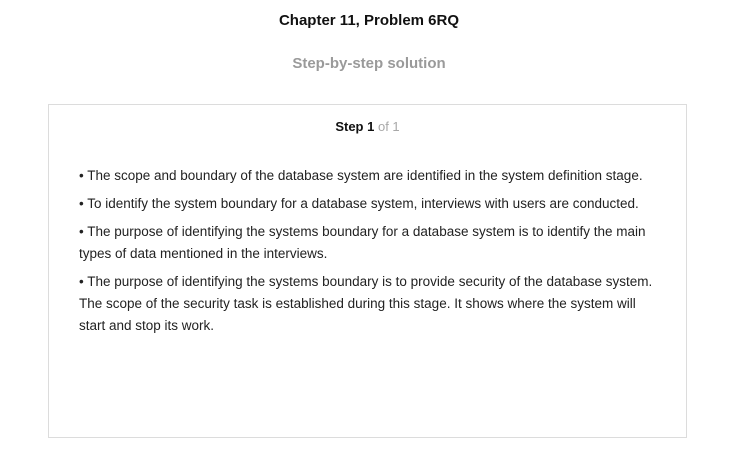 Image resolution: width=738 pixels, height=466 pixels. What do you see at coordinates (369, 20) in the screenshot?
I see `chapter-title: Chapter 11, Problem 6RQ` at bounding box center [369, 20].